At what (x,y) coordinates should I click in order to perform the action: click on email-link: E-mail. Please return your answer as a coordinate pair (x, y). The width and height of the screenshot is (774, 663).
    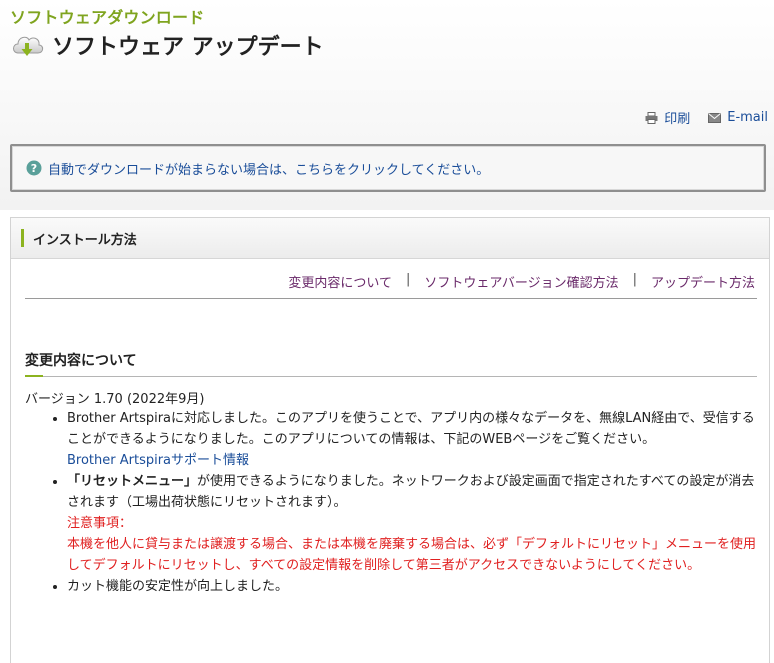
    Looking at the image, I should click on (738, 117).